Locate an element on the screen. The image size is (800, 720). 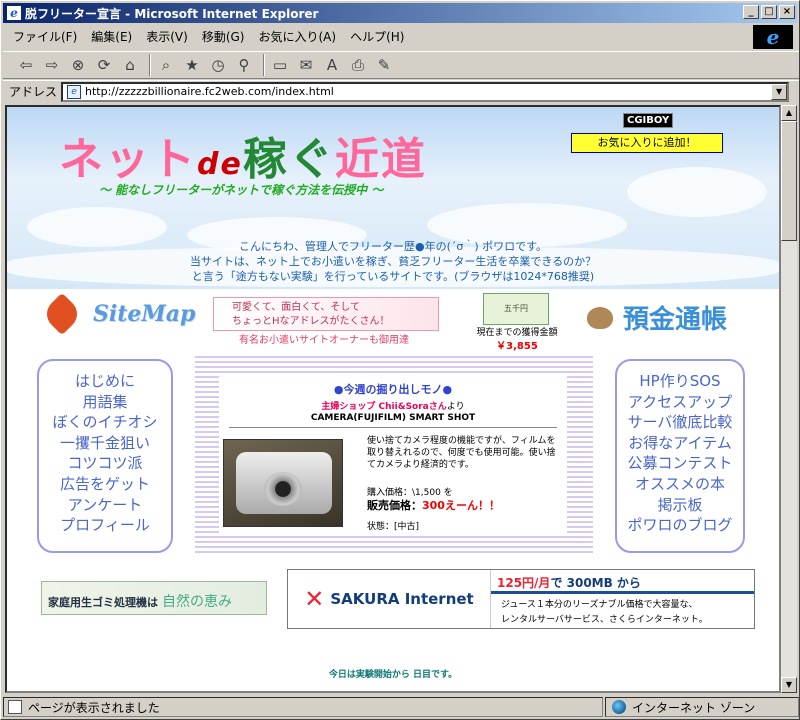
address-dropdown-icon: ▼ is located at coordinates (779, 91).